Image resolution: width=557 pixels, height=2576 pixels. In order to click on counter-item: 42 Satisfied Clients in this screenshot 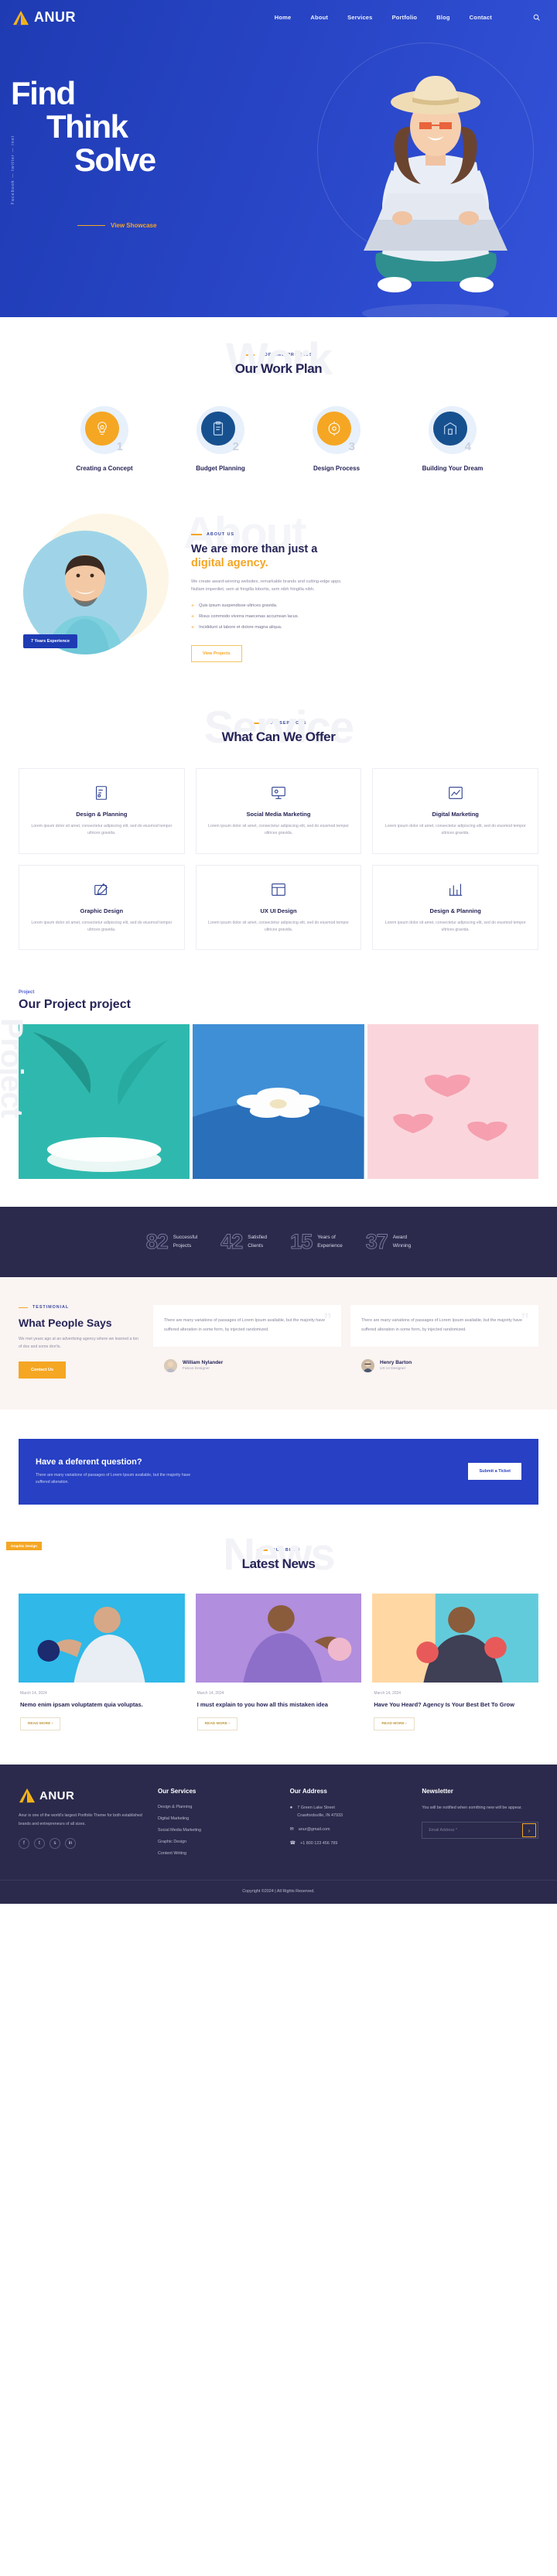, I will do `click(243, 1242)`.